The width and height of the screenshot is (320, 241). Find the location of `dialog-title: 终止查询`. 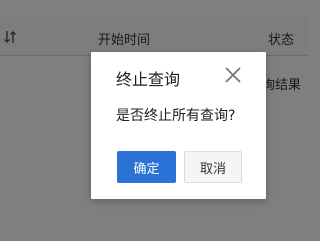

dialog-title: 终止查询 is located at coordinates (148, 79).